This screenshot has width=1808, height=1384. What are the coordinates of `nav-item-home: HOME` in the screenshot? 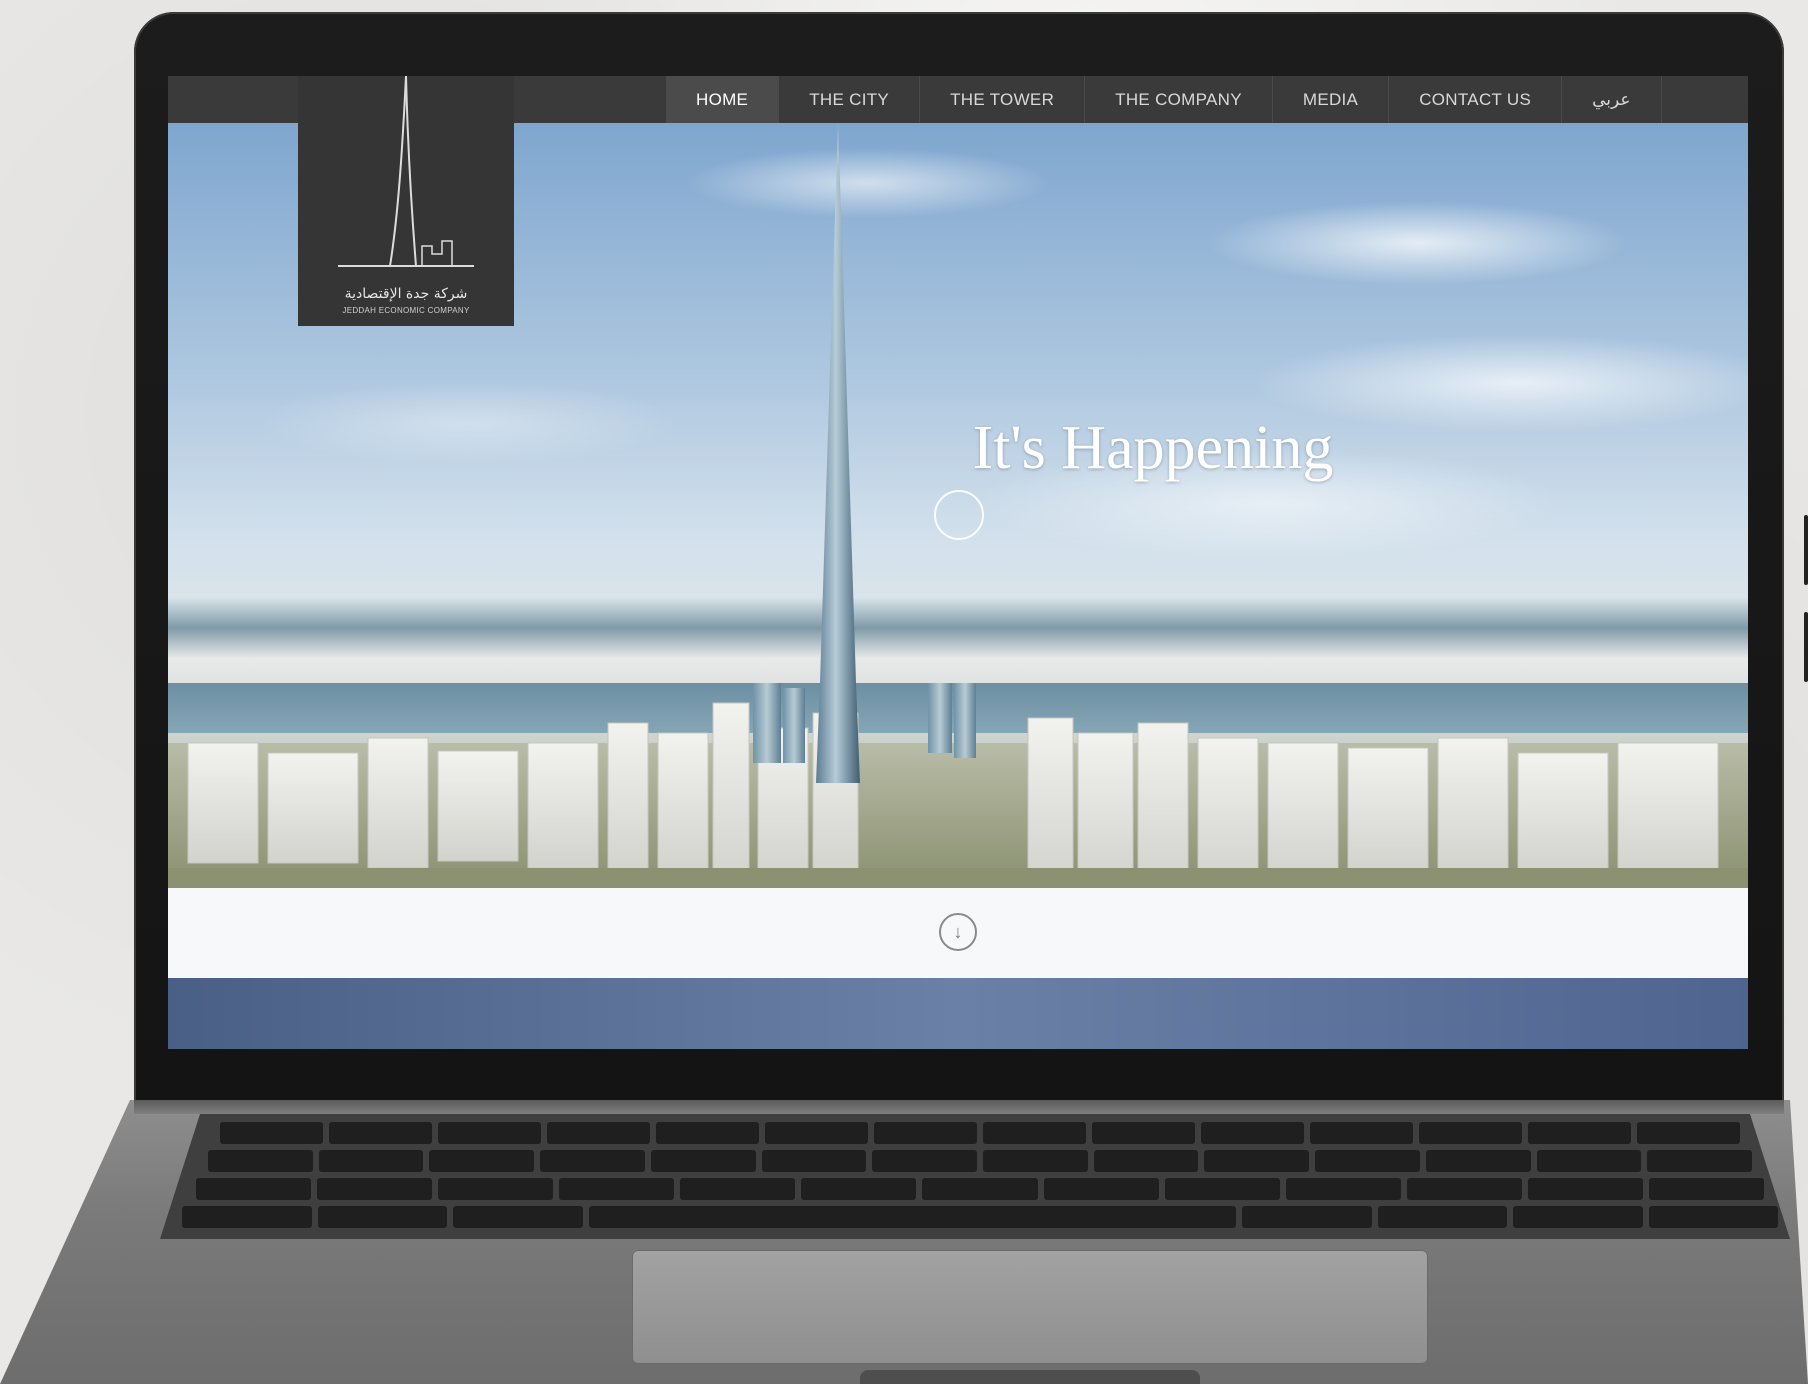 It's located at (723, 99).